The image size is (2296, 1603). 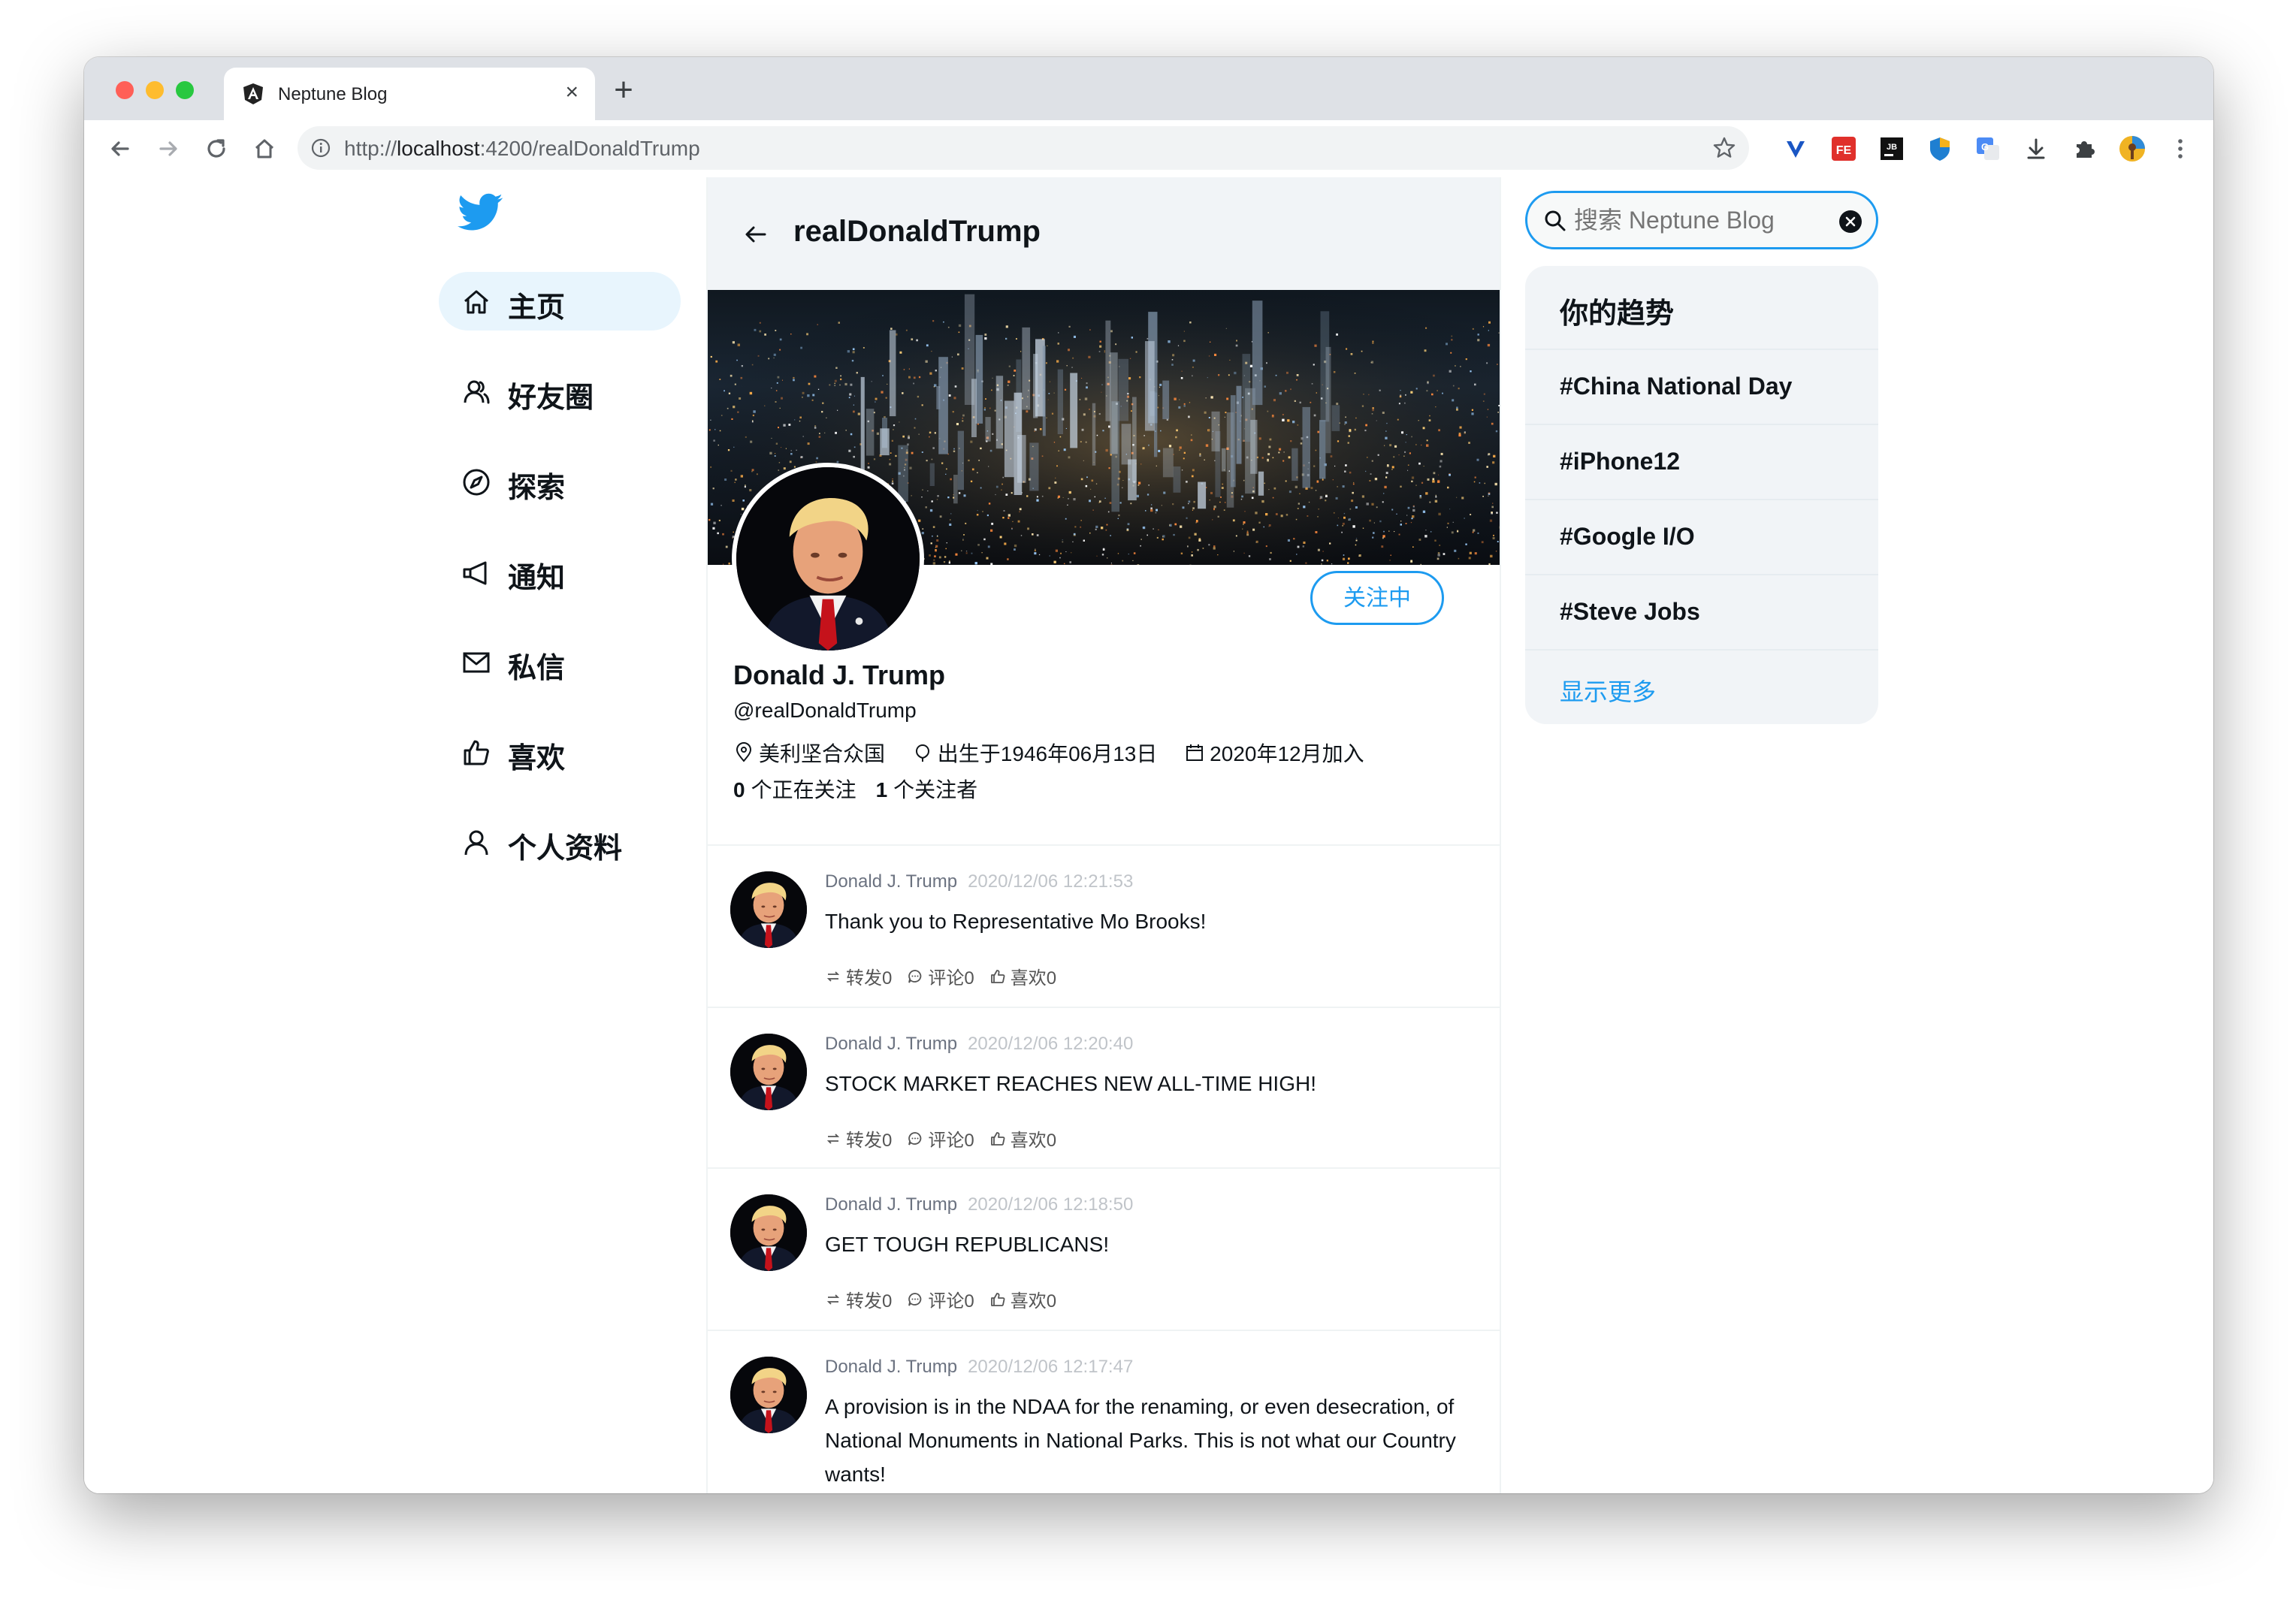 I want to click on url-text: http://localhost:4200/realDonaldTrump, so click(x=522, y=149).